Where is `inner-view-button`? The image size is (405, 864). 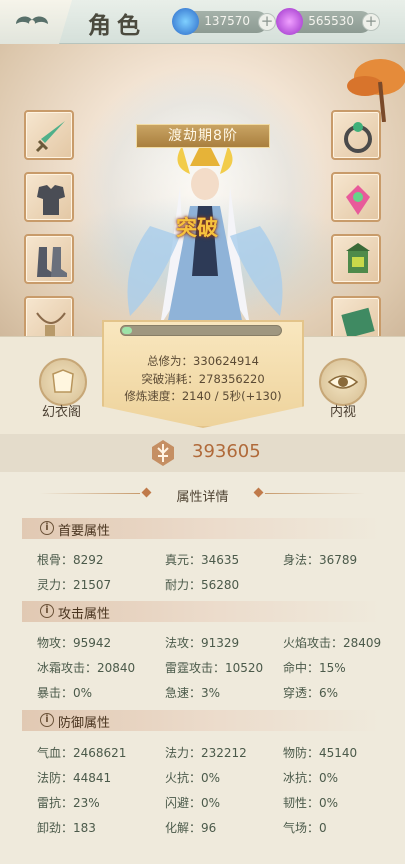 inner-view-button is located at coordinates (343, 382).